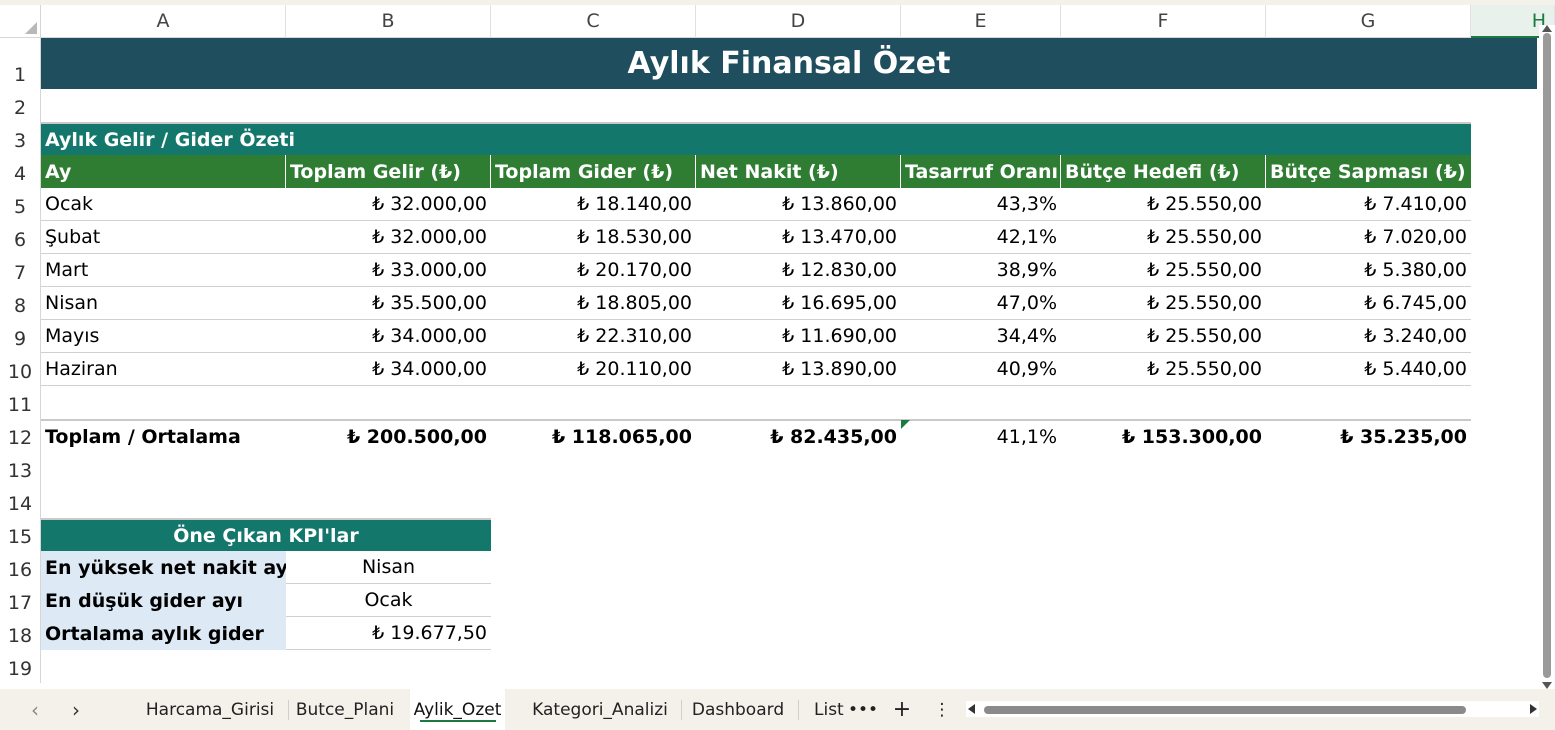  I want to click on kpi-value: Nisan, so click(388, 567).